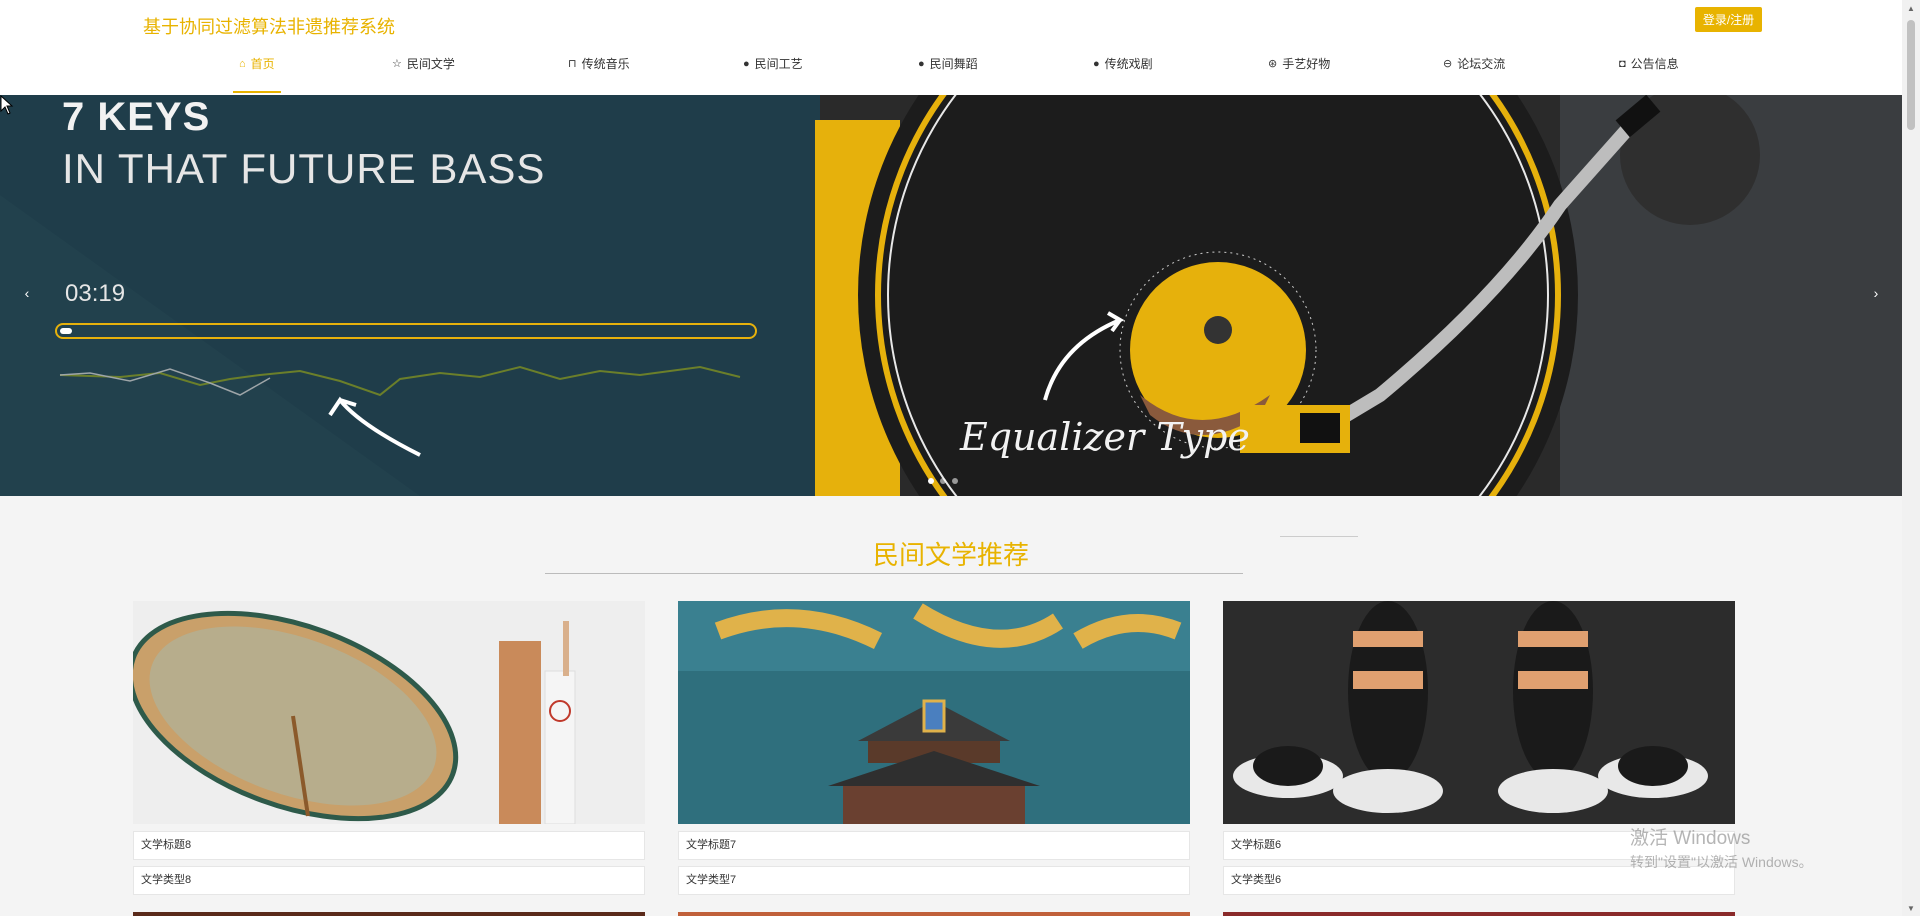 This screenshot has height=916, width=1920. I want to click on nav-label: 传统戏剧, so click(1128, 64).